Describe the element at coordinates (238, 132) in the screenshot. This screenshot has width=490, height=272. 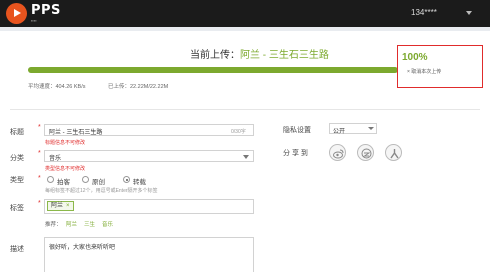
I see `title-counter: 0/30字` at that location.